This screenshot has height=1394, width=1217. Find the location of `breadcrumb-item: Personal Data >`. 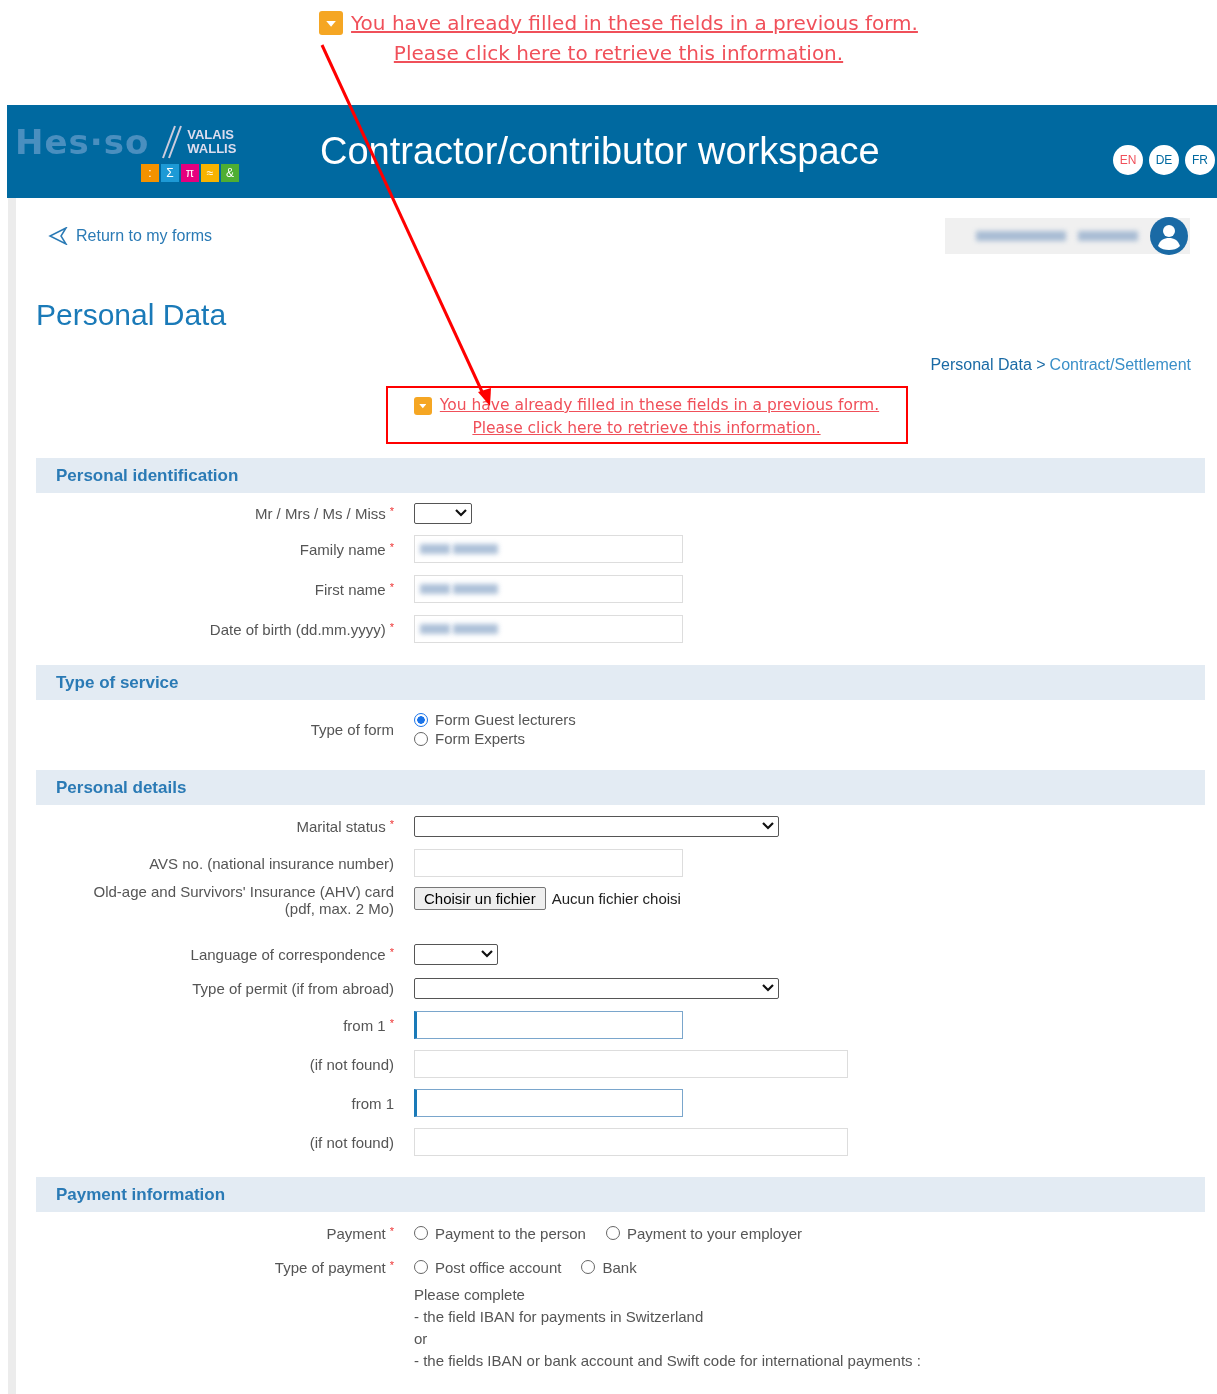

breadcrumb-item: Personal Data > is located at coordinates (988, 365).